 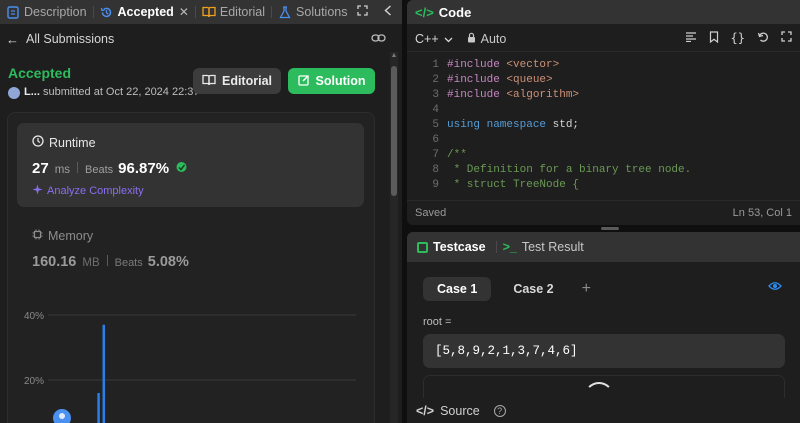 I want to click on code-line: 5 using namespace std;, so click(x=603, y=125).